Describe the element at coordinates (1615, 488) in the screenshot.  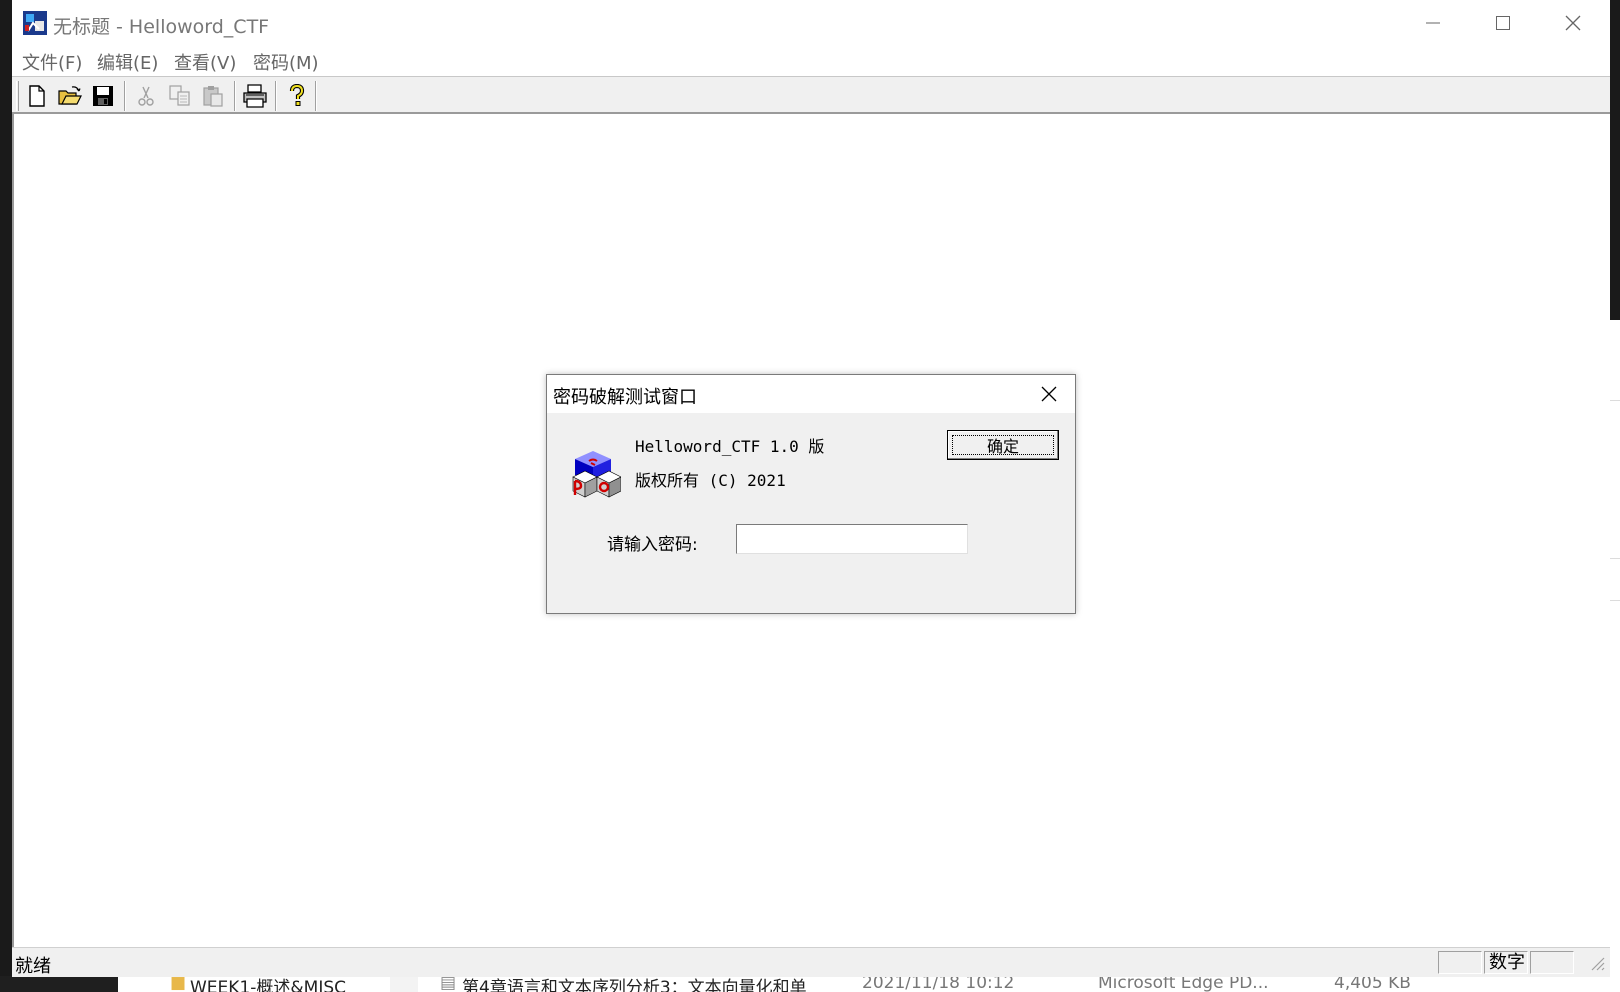
I see `background-explorer-edge` at that location.